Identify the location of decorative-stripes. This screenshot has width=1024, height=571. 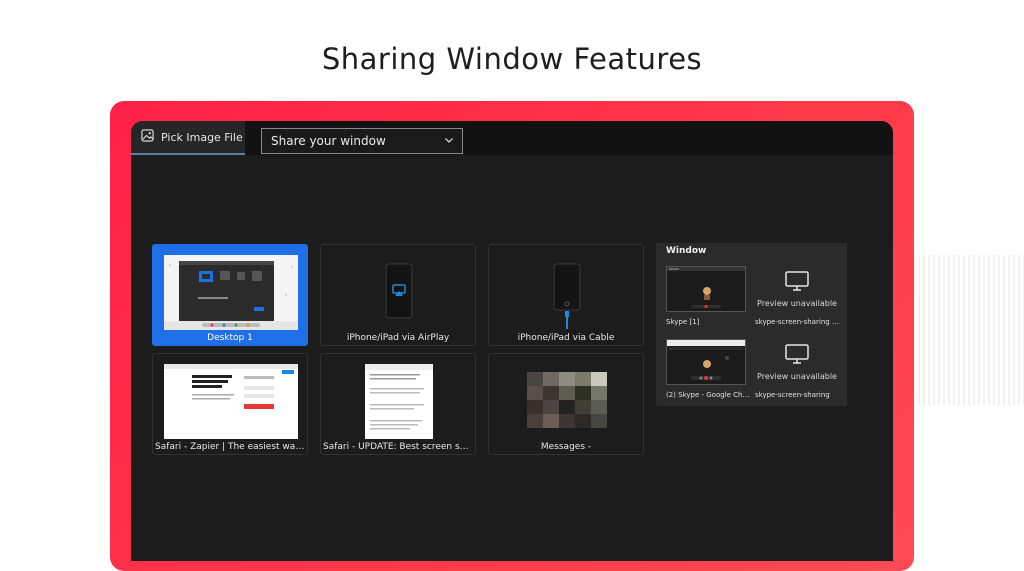
(971, 330).